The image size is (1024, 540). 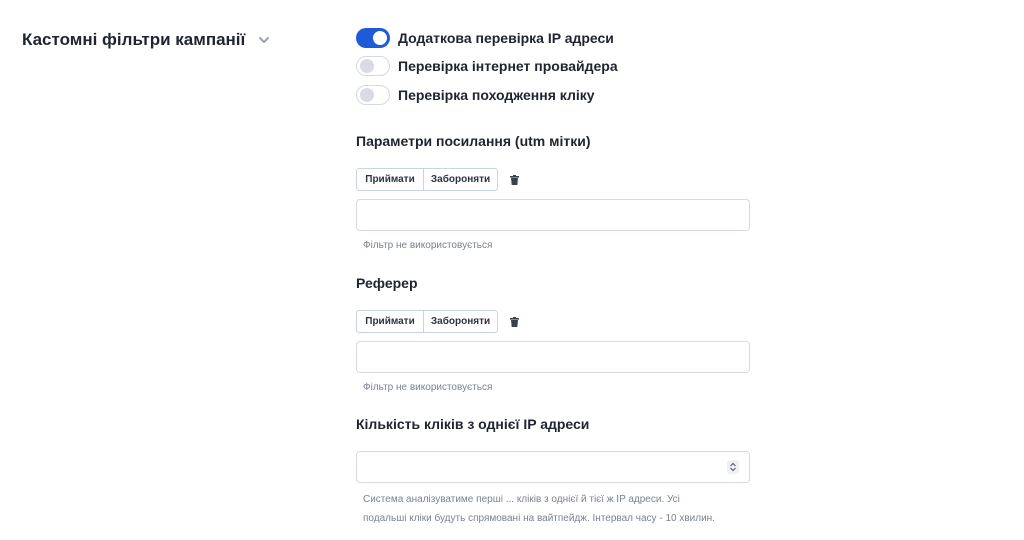 I want to click on clicks-number-input, so click(x=553, y=467).